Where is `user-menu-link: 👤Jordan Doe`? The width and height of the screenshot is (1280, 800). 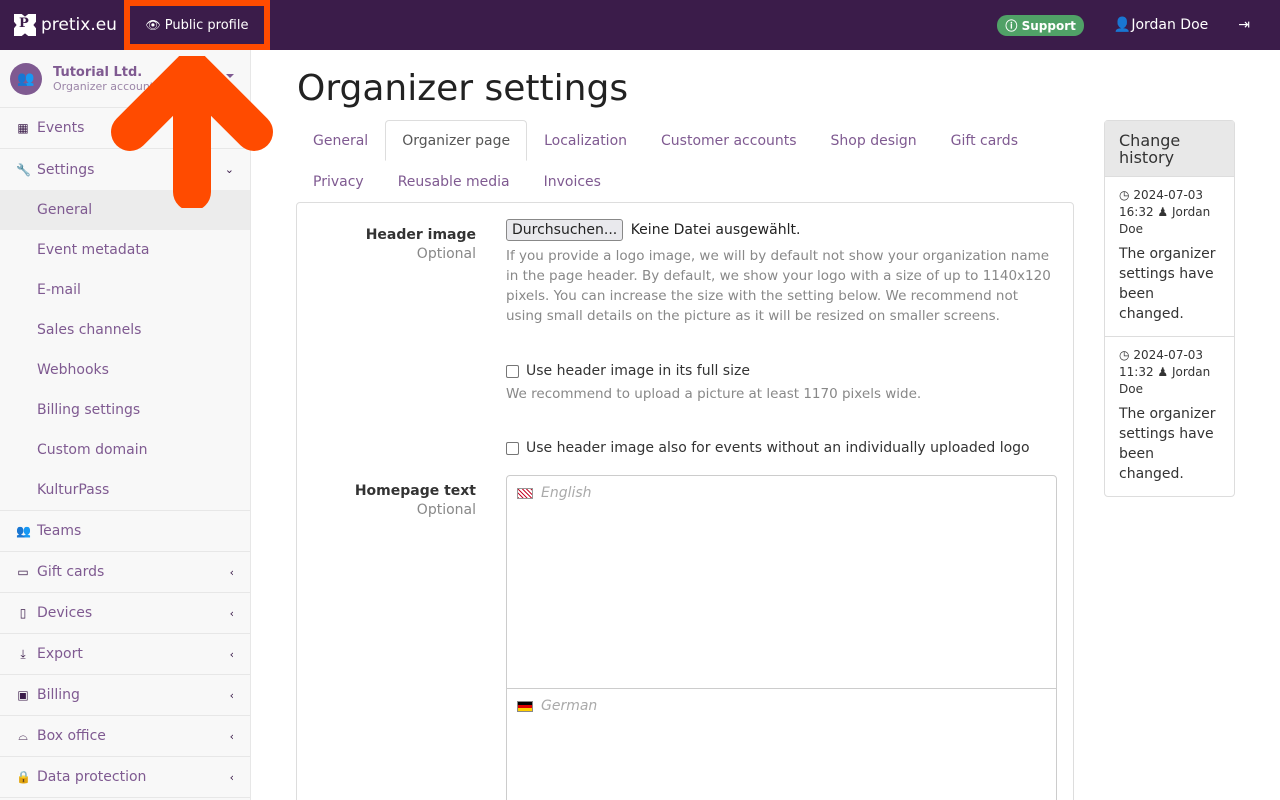
user-menu-link: 👤Jordan Doe is located at coordinates (1161, 25).